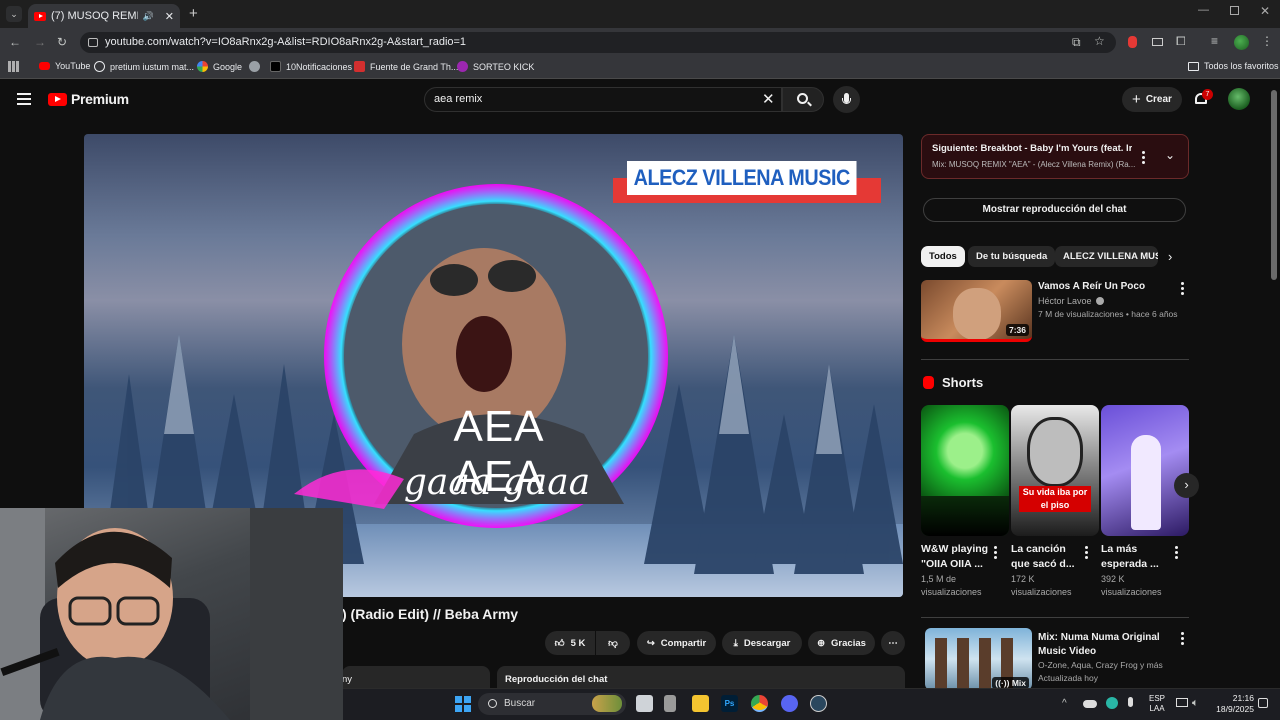 The height and width of the screenshot is (720, 1280). What do you see at coordinates (1274, 185) in the screenshot?
I see `page-scrollbar` at bounding box center [1274, 185].